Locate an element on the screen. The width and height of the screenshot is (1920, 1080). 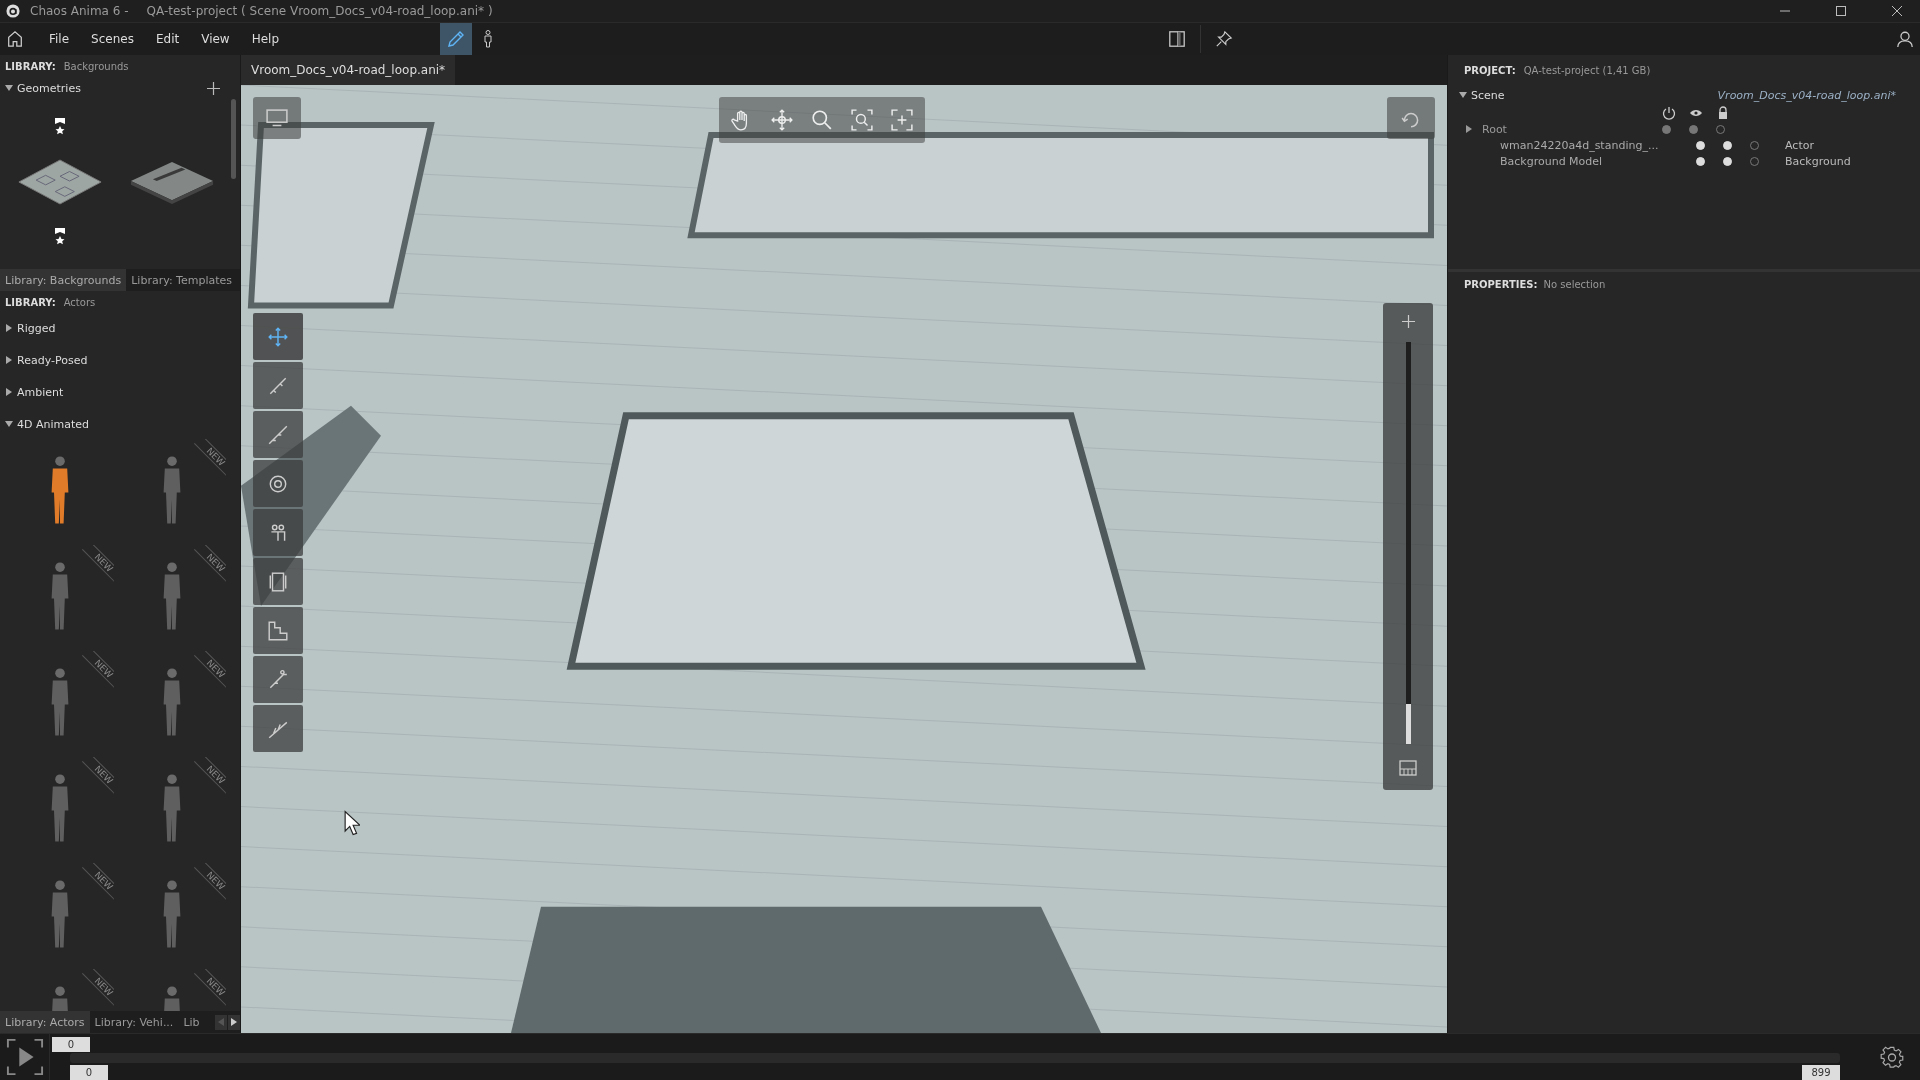
rotate-view-button is located at coordinates (1411, 118).